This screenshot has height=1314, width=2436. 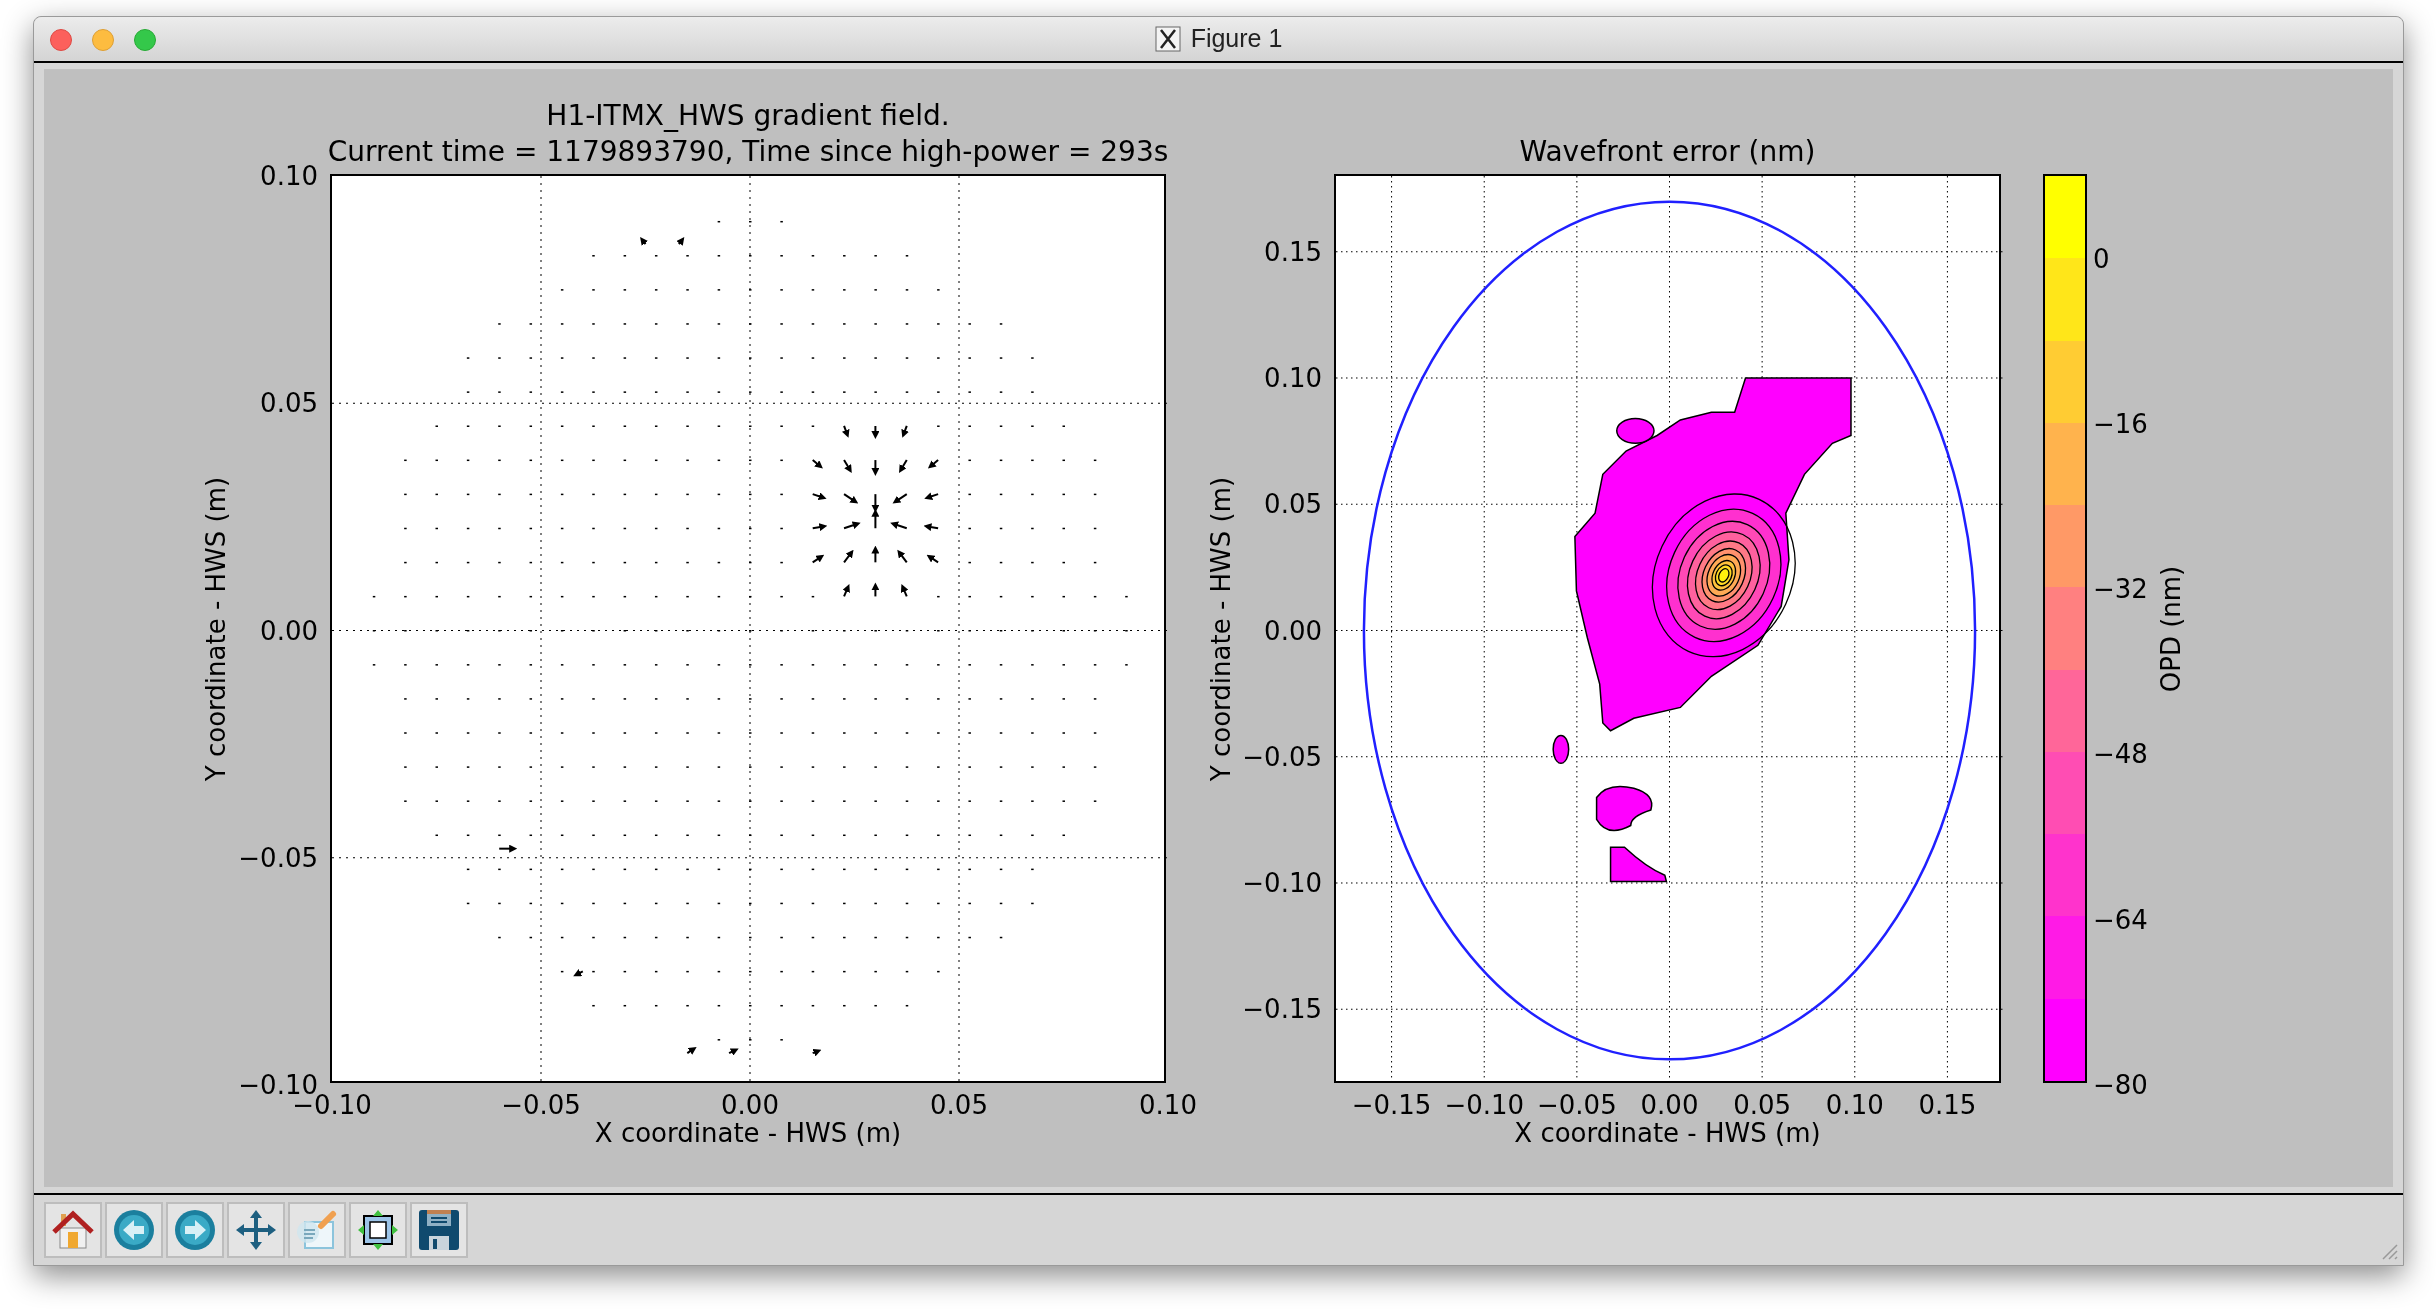 What do you see at coordinates (1236, 39) in the screenshot?
I see `window-title: Figure 1` at bounding box center [1236, 39].